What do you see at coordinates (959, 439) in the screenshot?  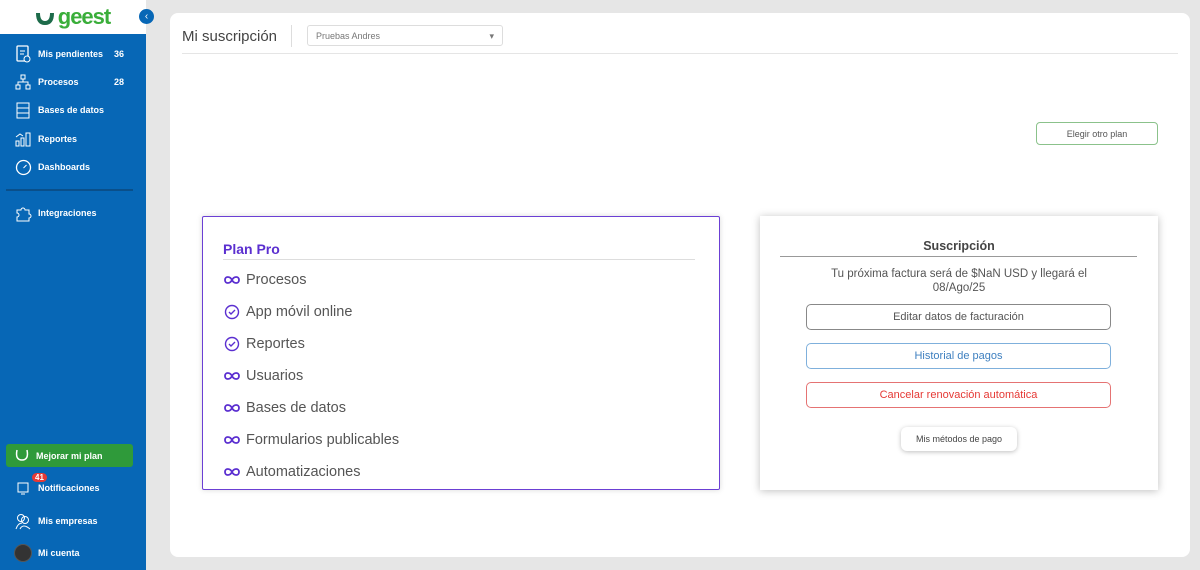 I see `payment-methods-button: Mis métodos de pago` at bounding box center [959, 439].